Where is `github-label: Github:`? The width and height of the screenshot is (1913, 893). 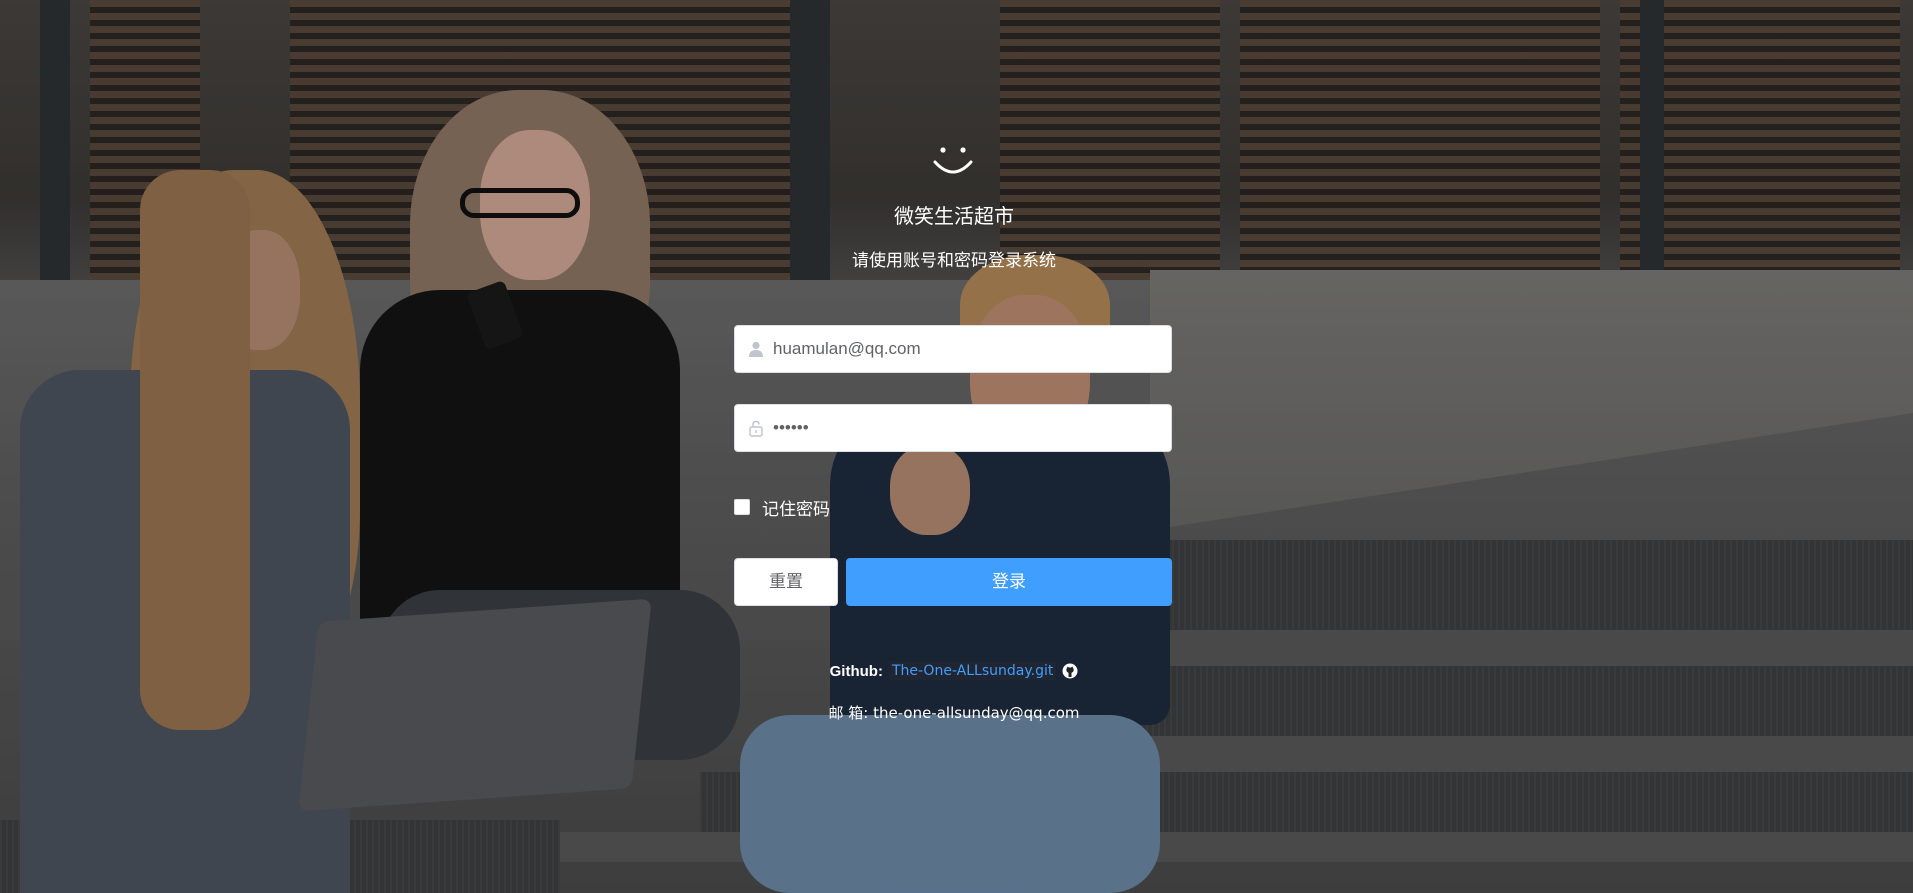
github-label: Github: is located at coordinates (856, 671).